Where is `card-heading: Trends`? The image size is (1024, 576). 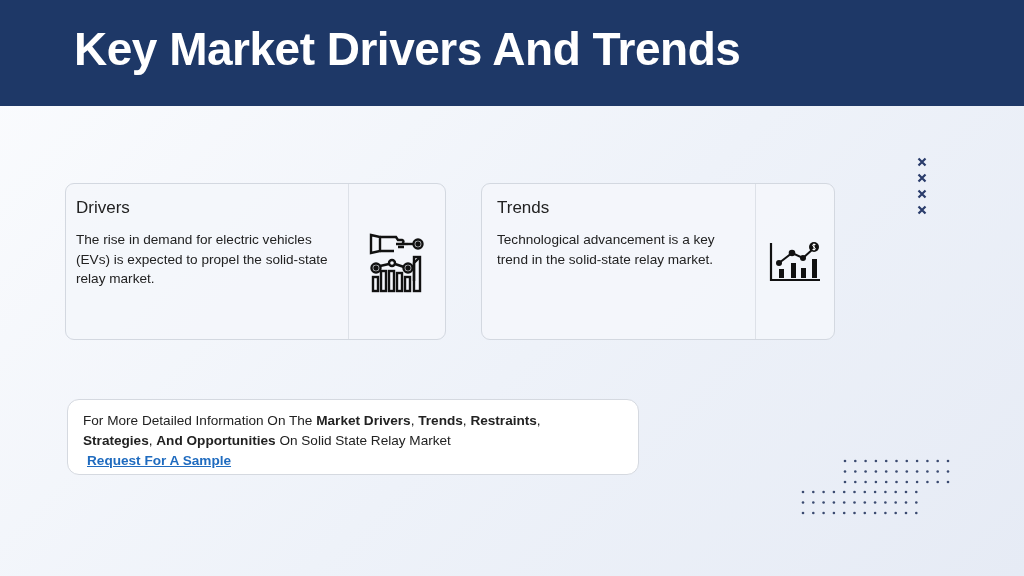
card-heading: Trends is located at coordinates (524, 208).